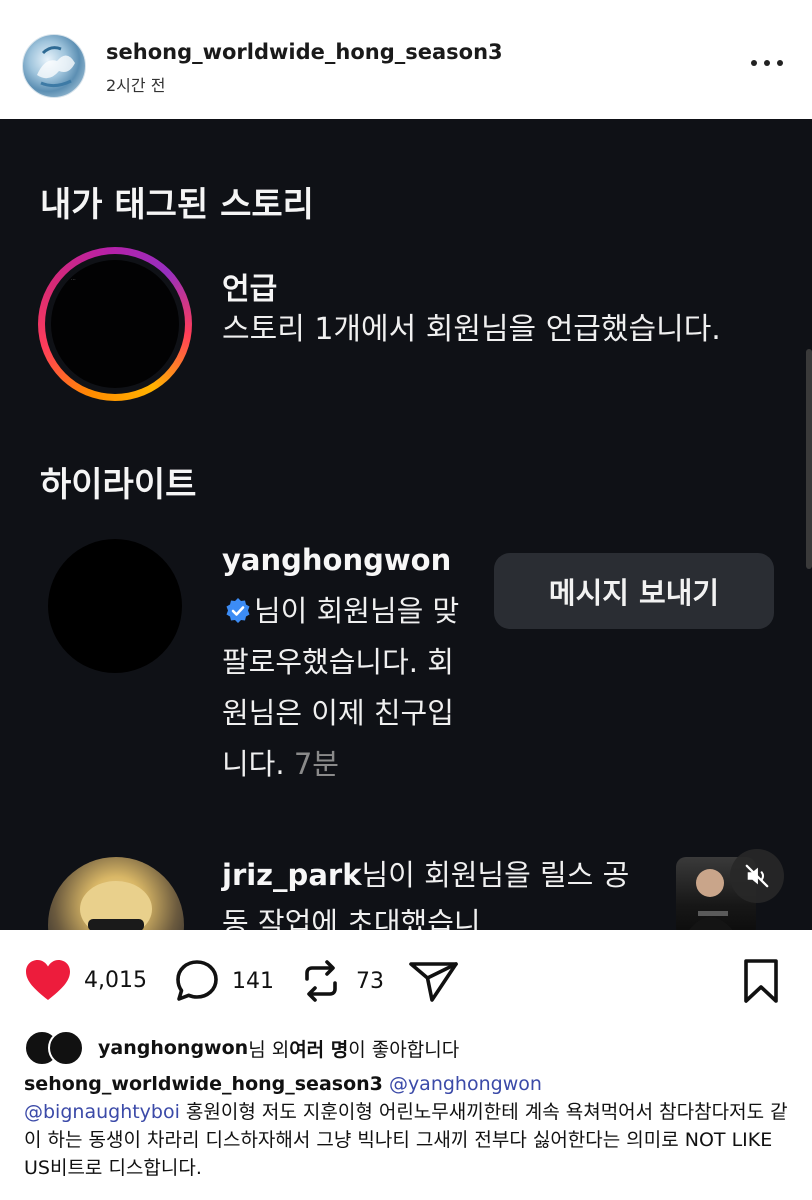 Image resolution: width=812 pixels, height=1200 pixels. I want to click on liked-by-end: 이 좋아합니다, so click(404, 1049).